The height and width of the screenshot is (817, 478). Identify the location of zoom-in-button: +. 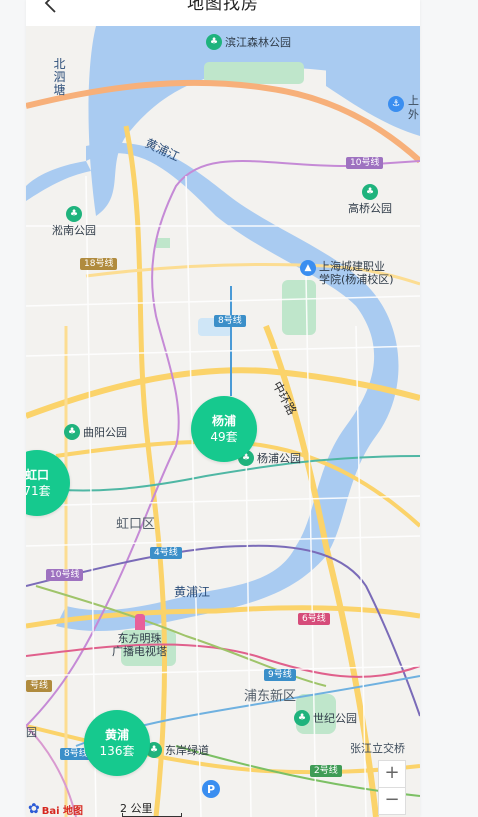
(392, 774).